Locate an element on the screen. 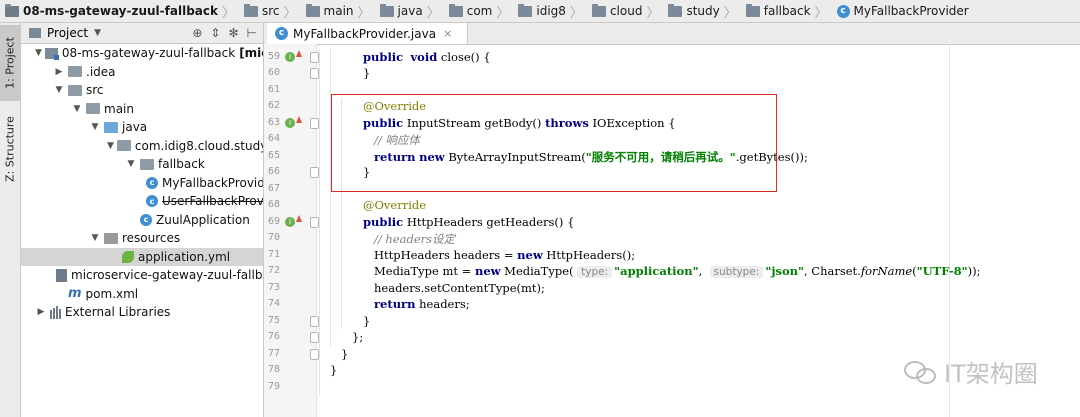 The height and width of the screenshot is (417, 1080). tab-myfallbackprovider: c MyFallbackProvider.java × is located at coordinates (367, 33).